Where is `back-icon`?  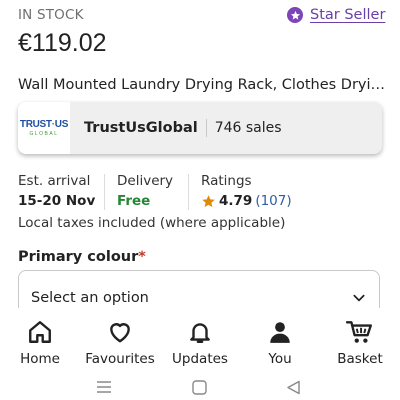 back-icon is located at coordinates (293, 387).